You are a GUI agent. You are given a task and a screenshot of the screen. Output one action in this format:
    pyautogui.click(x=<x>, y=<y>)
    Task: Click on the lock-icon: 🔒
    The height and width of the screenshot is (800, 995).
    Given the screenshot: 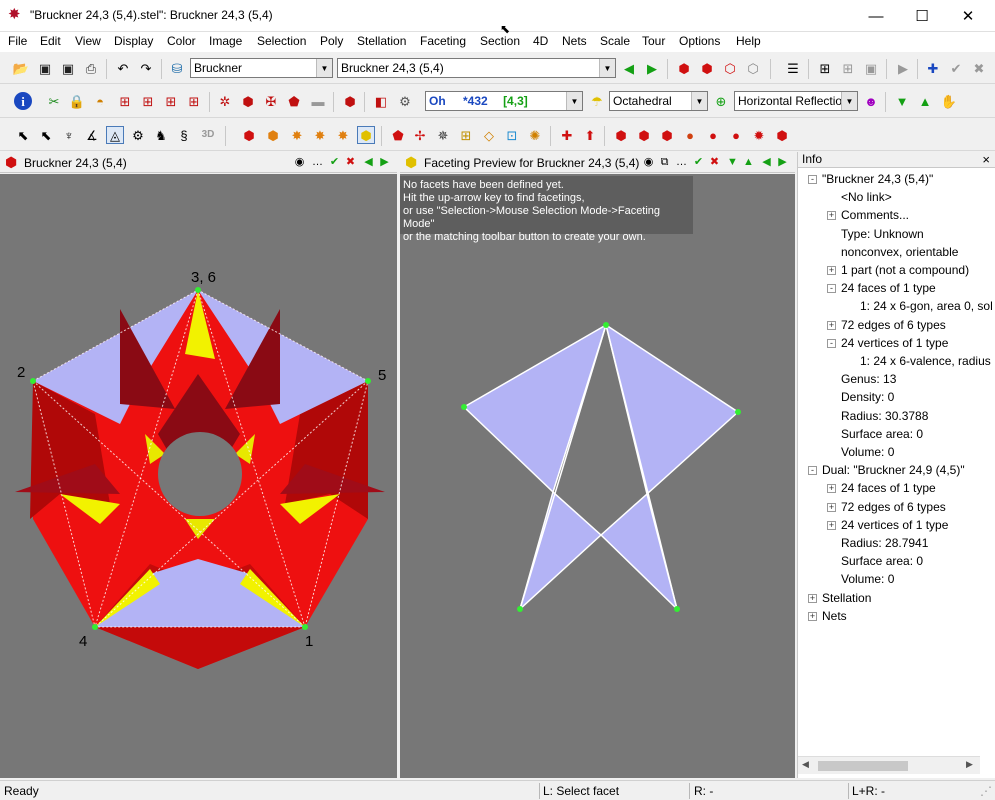 What is the action you would take?
    pyautogui.click(x=77, y=101)
    